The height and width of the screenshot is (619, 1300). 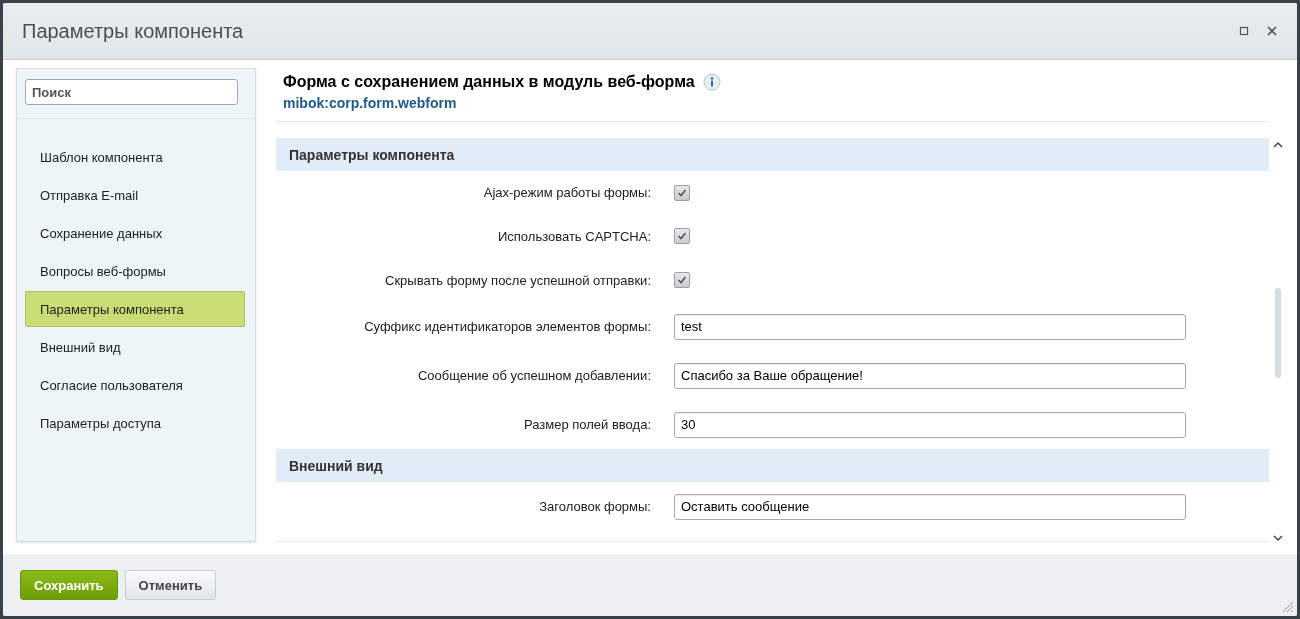 I want to click on input-field: test, so click(x=930, y=326).